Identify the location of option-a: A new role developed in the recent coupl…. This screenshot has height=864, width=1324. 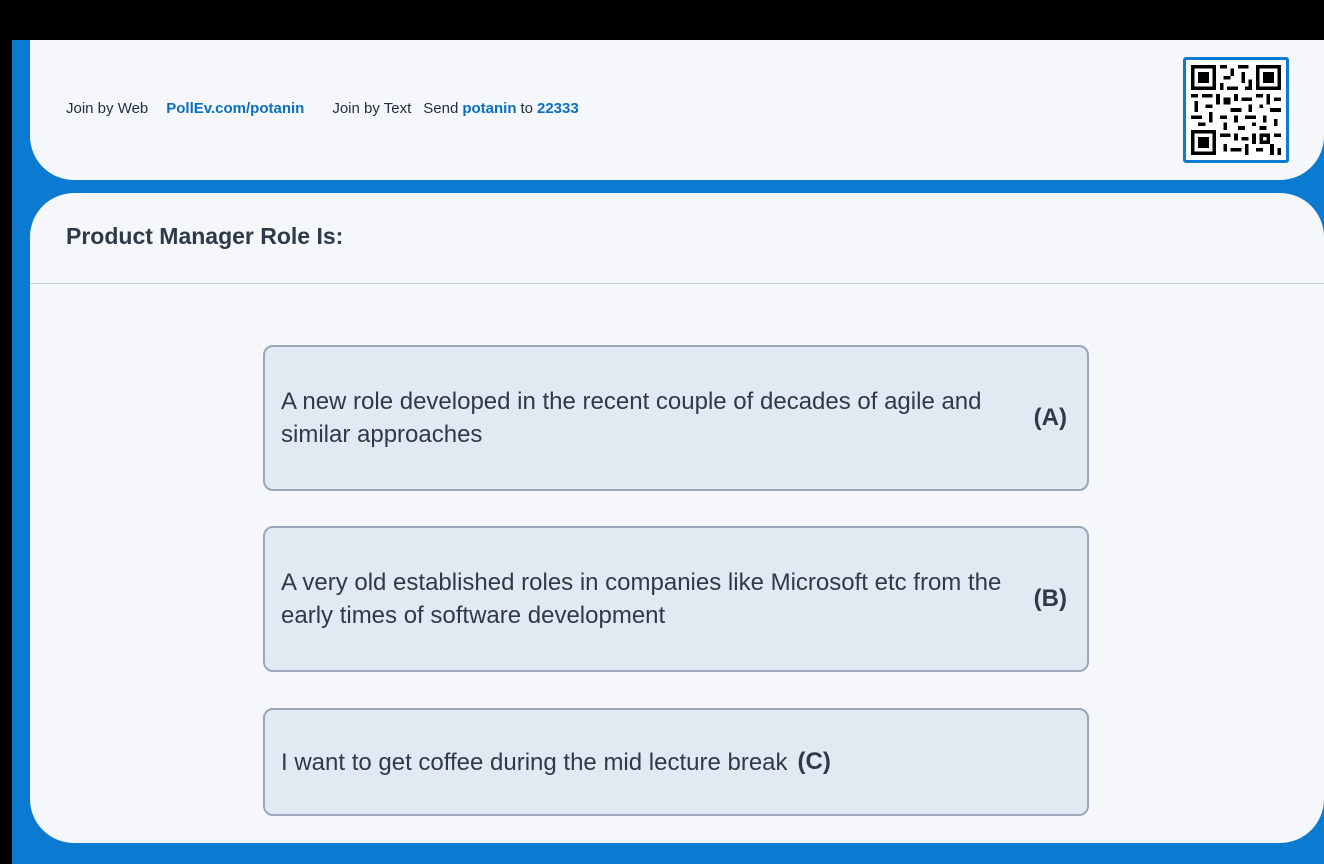
(676, 418).